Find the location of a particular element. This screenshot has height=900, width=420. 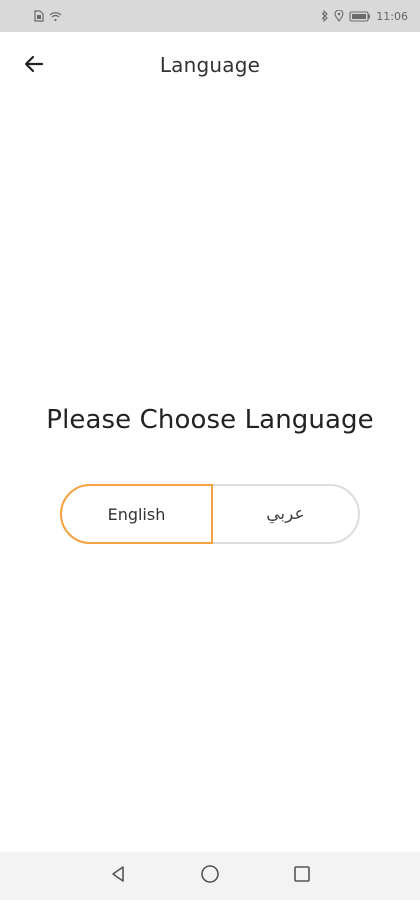

location-icon is located at coordinates (339, 16).